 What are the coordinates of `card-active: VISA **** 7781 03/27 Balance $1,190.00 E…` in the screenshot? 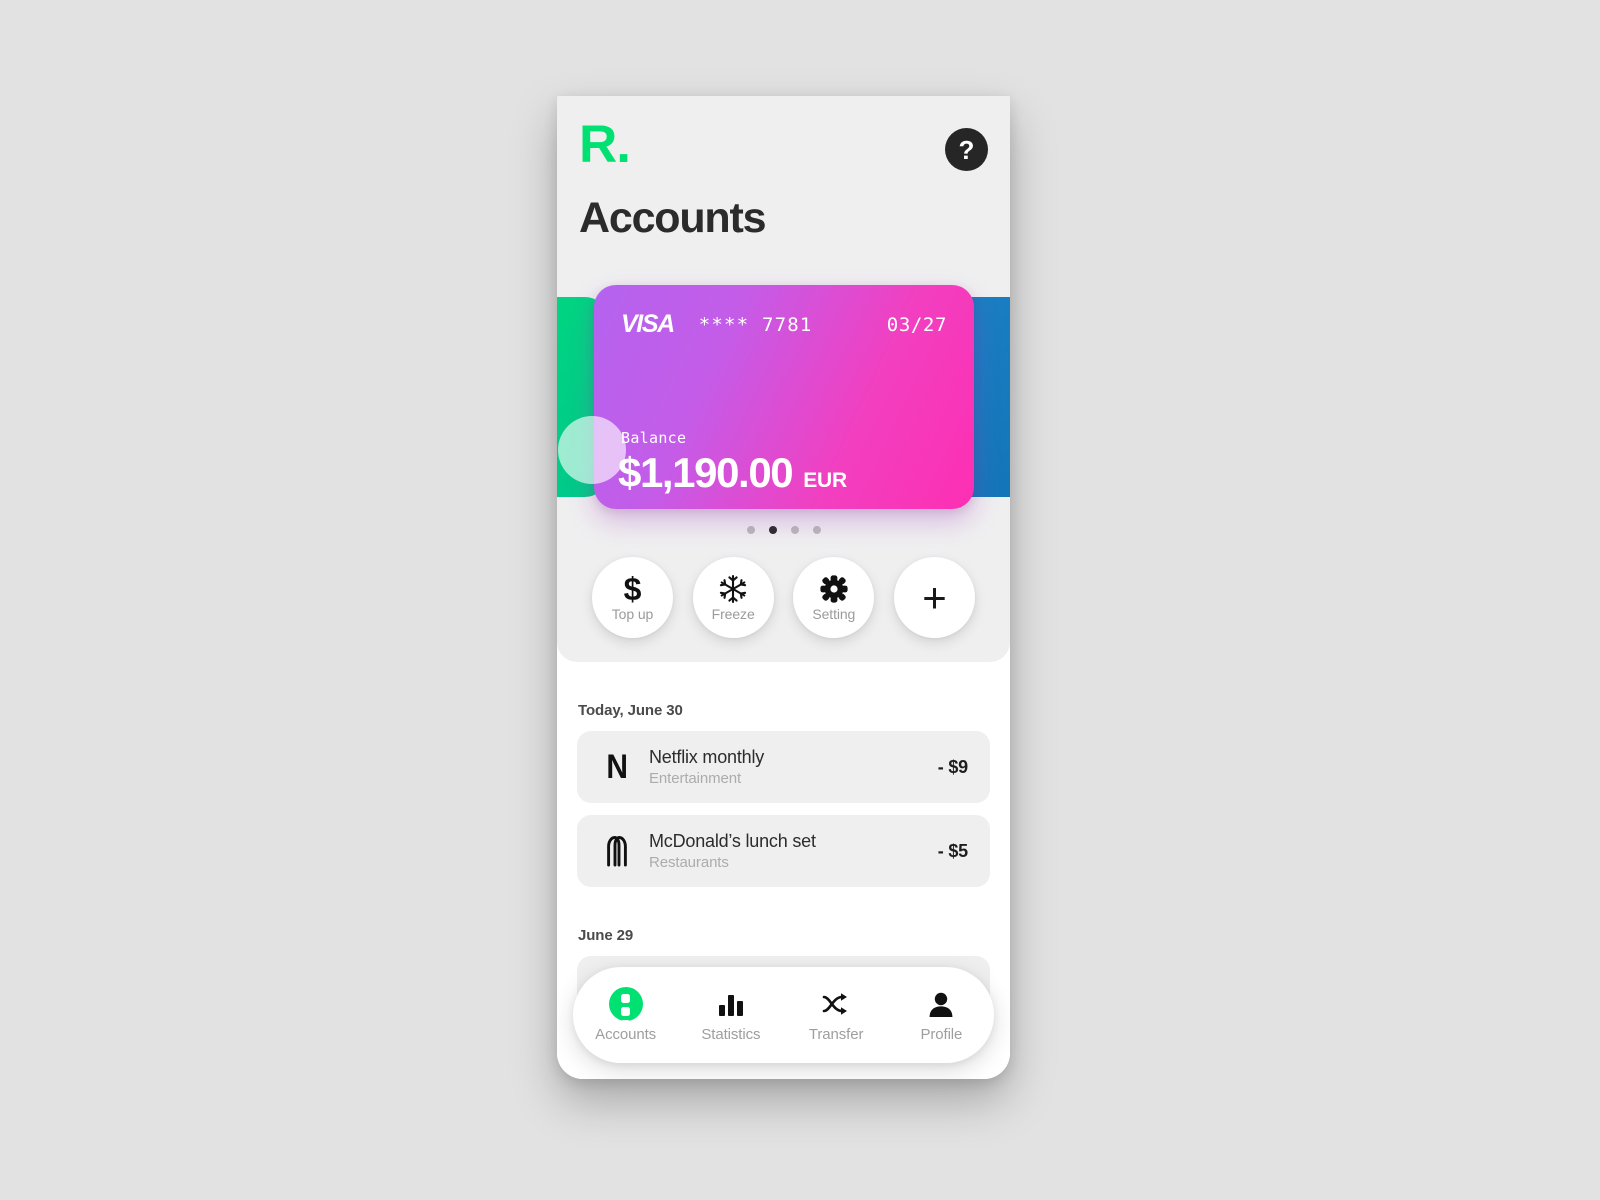 It's located at (784, 397).